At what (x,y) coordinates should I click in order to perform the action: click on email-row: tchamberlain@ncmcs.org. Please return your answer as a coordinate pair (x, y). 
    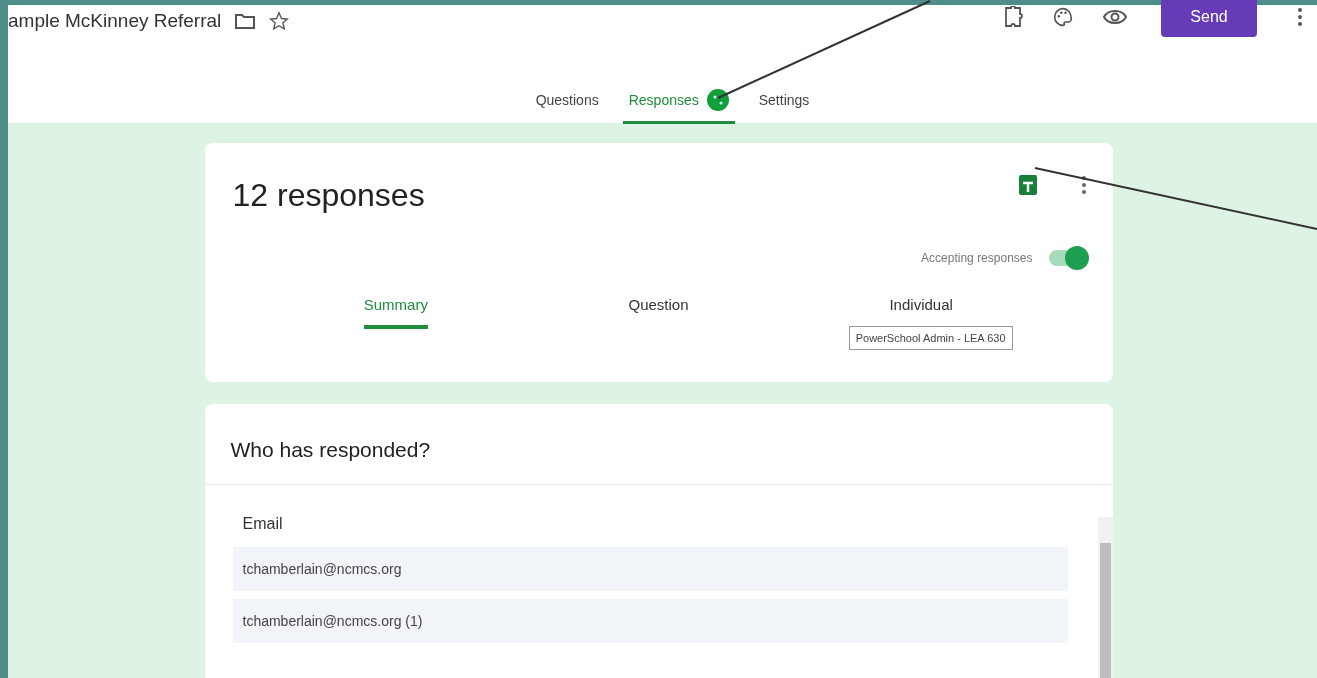
    Looking at the image, I should click on (650, 569).